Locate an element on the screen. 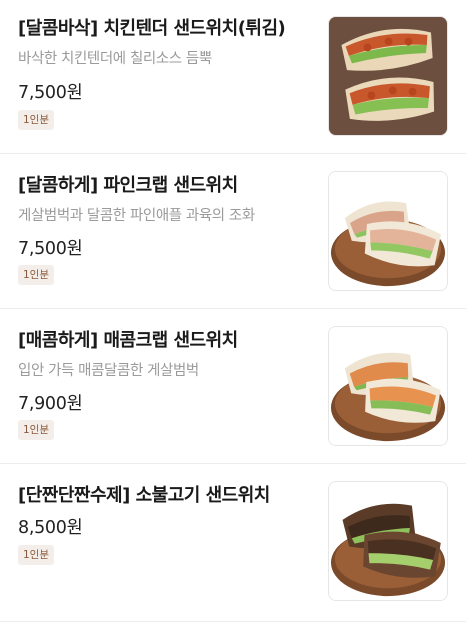 The image size is (466, 622). menu-item-title: [매콤하게] 매콤크랩 샌드위치 is located at coordinates (128, 340).